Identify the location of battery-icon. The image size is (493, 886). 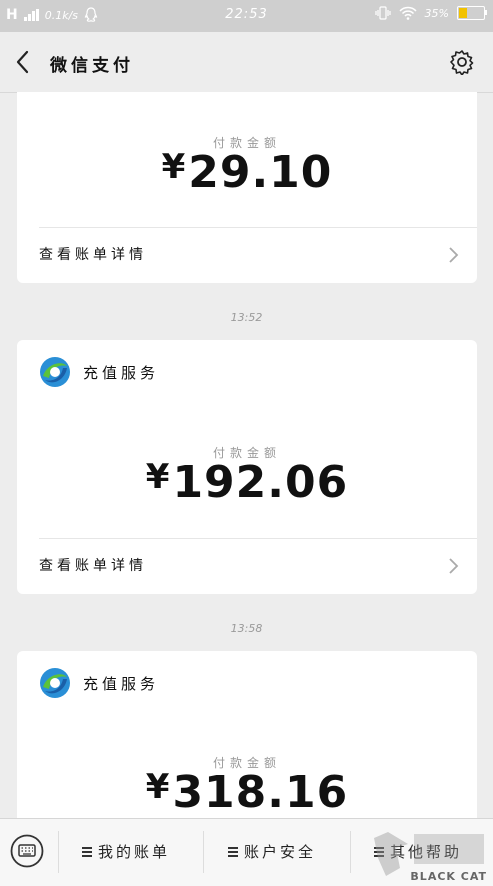
(472, 13).